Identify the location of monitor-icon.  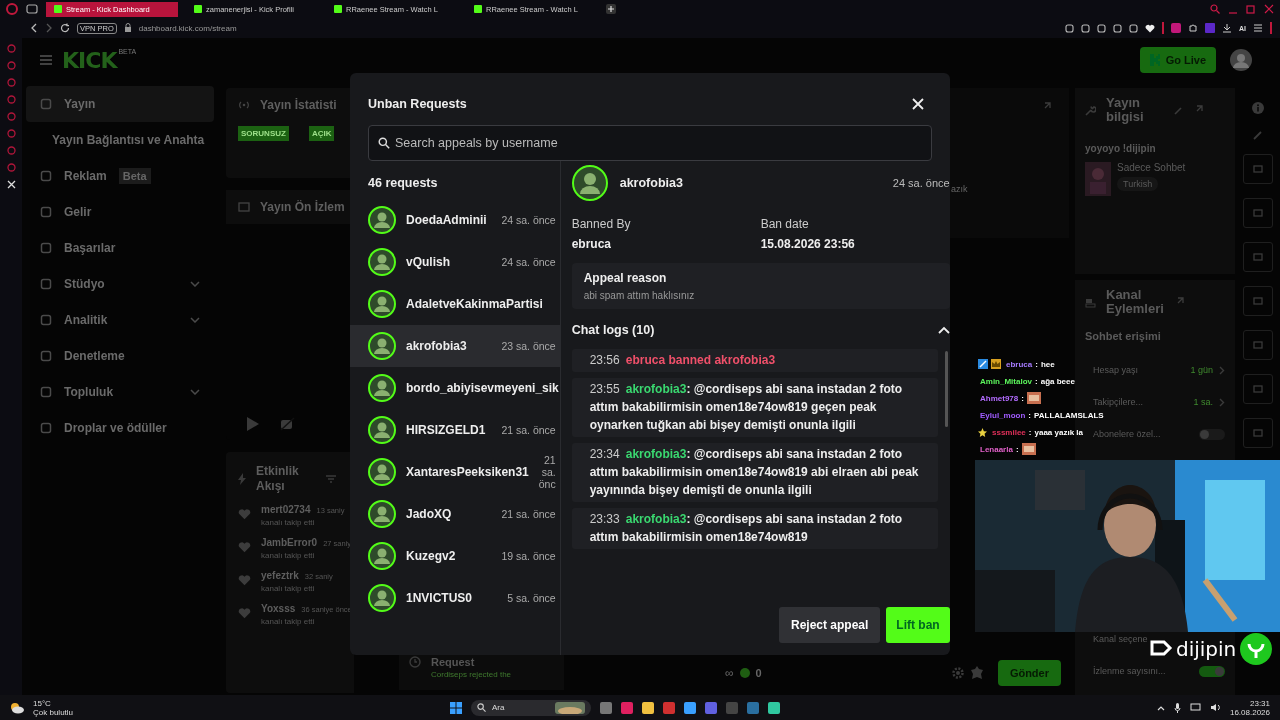
(1195, 707).